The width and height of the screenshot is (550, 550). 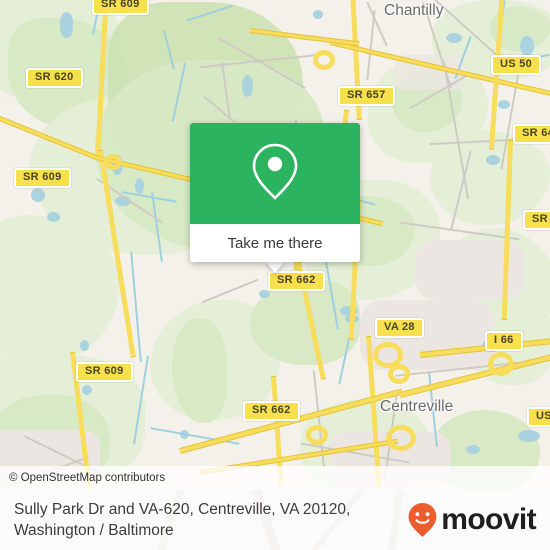 What do you see at coordinates (275, 478) in the screenshot?
I see `map-attribution: © OpenStreetMap contributors` at bounding box center [275, 478].